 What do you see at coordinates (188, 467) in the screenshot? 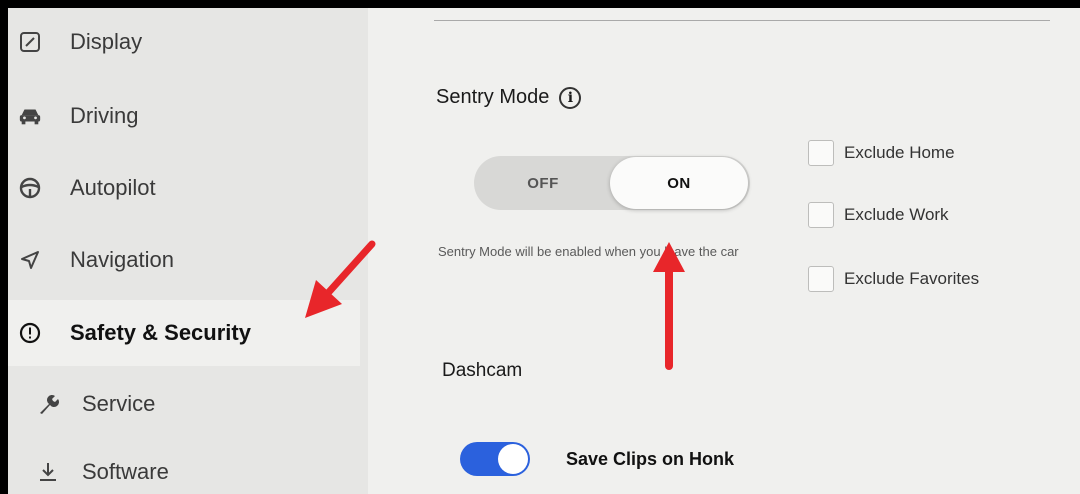
I see `sidebar-item-software: Software` at bounding box center [188, 467].